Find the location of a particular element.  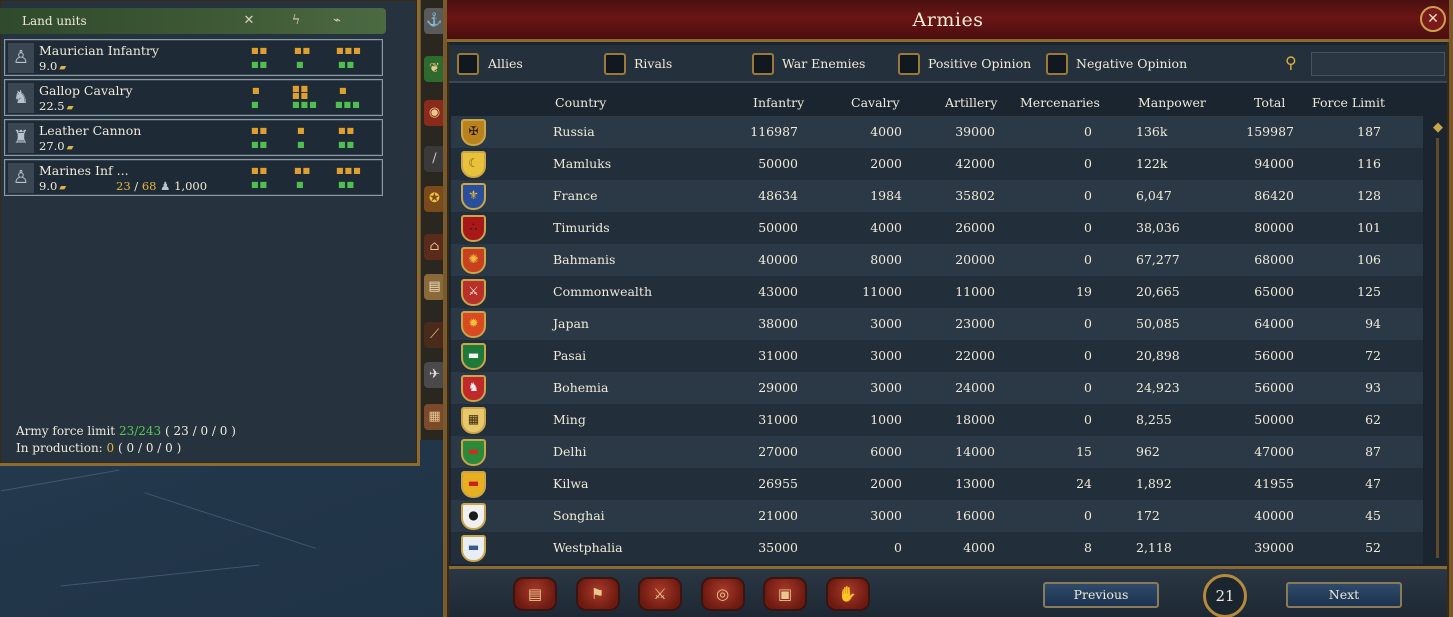

unit-card-artillery: ♜ Leather Cannon 27.0 ▰ ■■ ■■ ■ ■ ■■ ■■ is located at coordinates (193, 137).